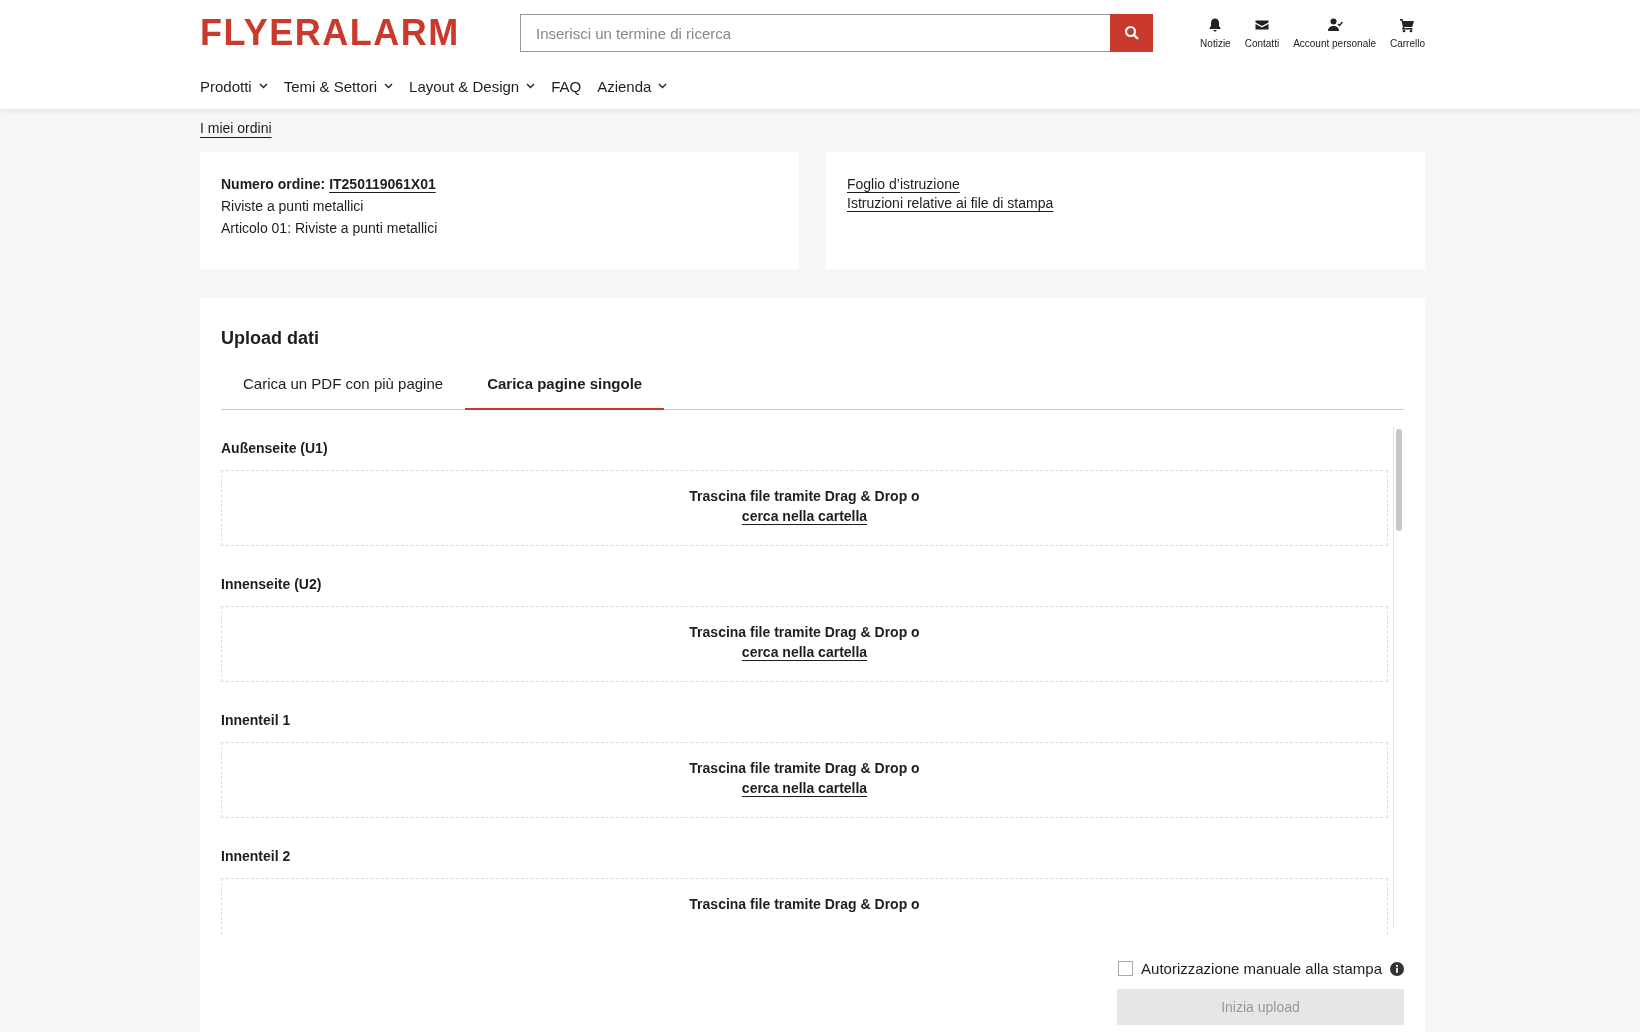  I want to click on checkbox-label: Autorizzazione manuale alla stampa, so click(1261, 968).